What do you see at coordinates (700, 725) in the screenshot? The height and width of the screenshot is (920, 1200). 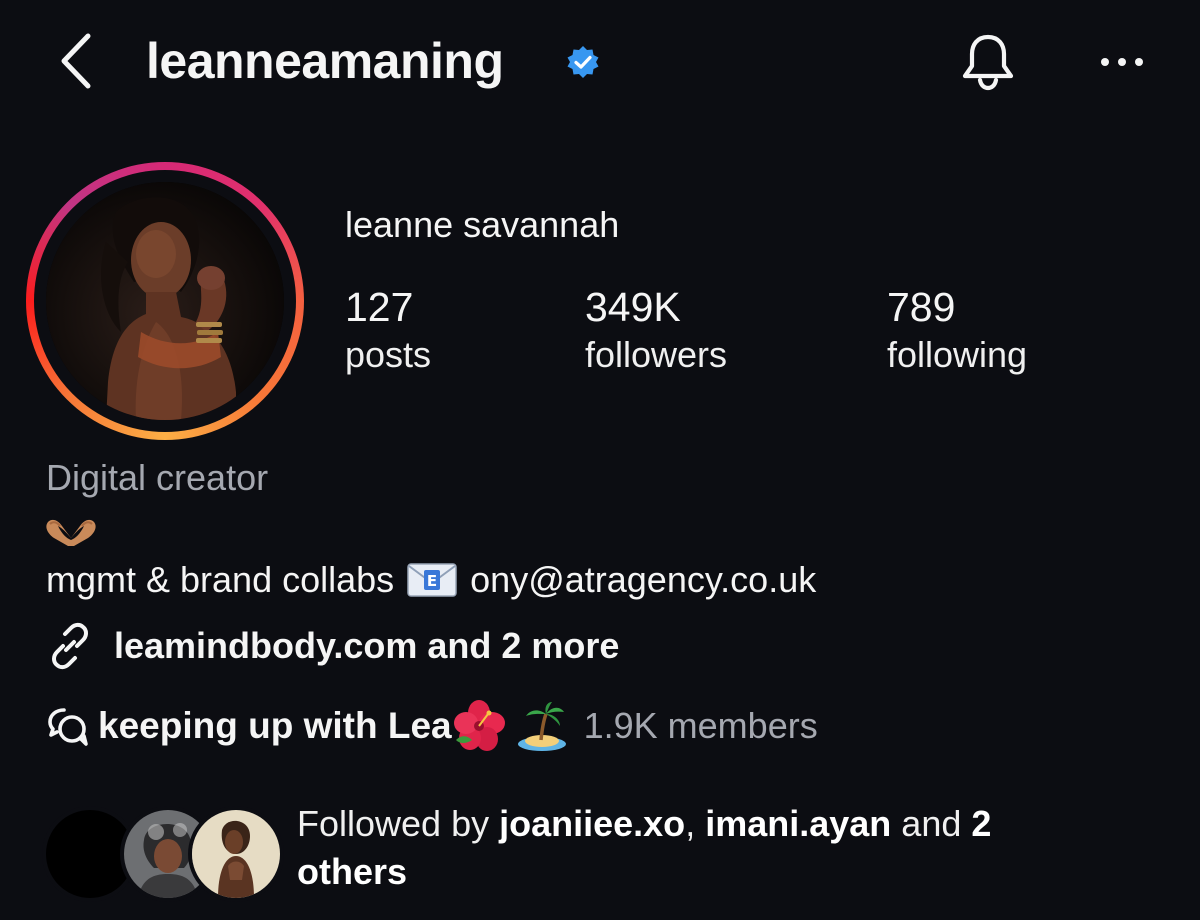 I see `channel-members: 1.9K members` at bounding box center [700, 725].